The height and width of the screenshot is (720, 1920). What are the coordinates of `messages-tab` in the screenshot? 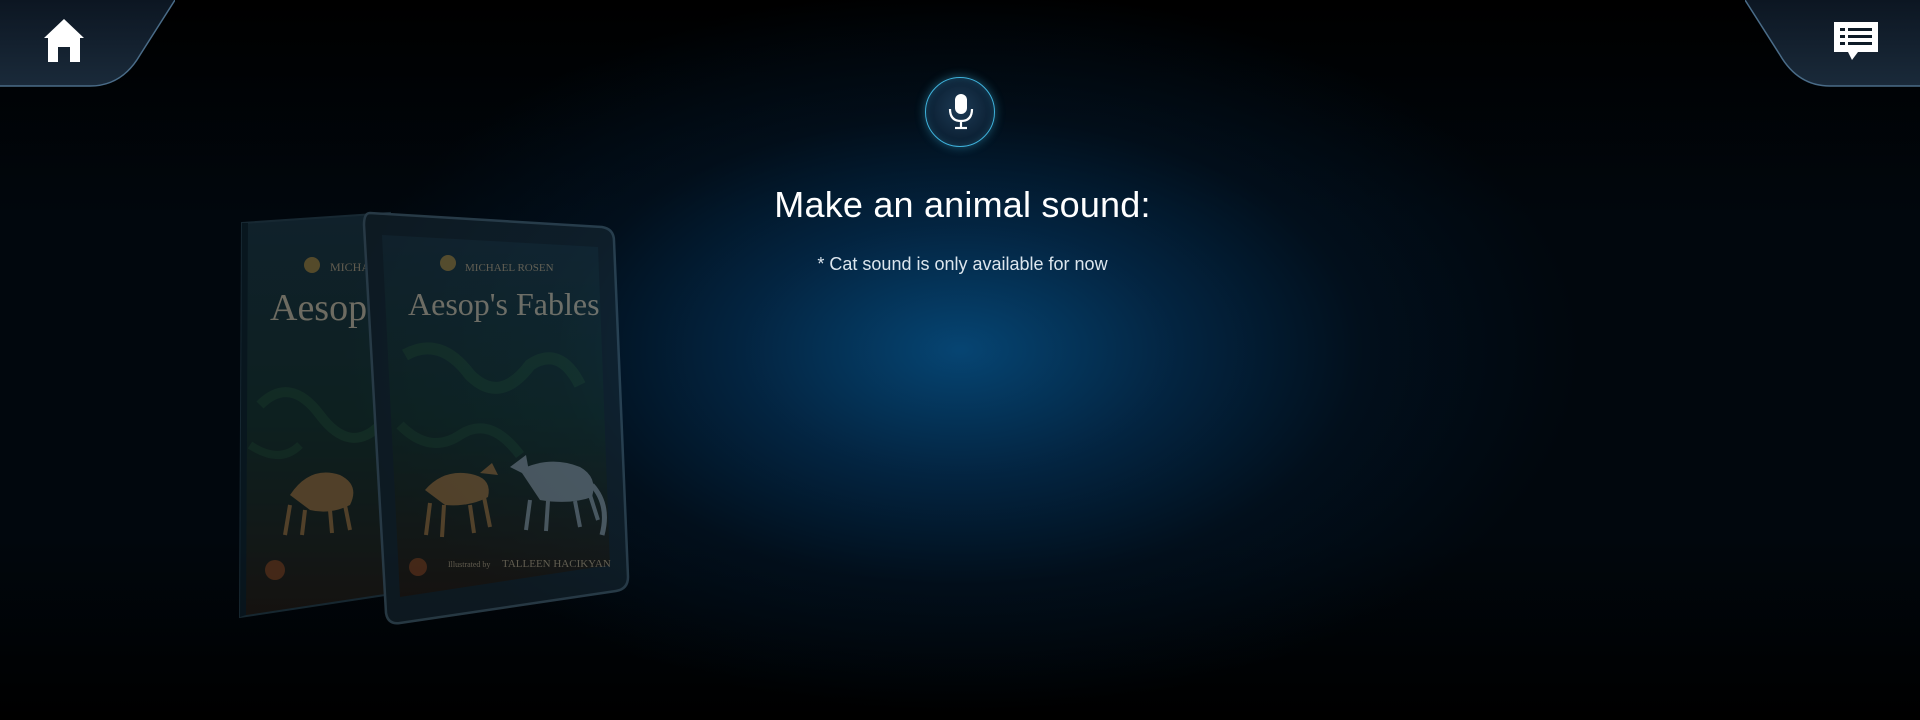 It's located at (1832, 44).